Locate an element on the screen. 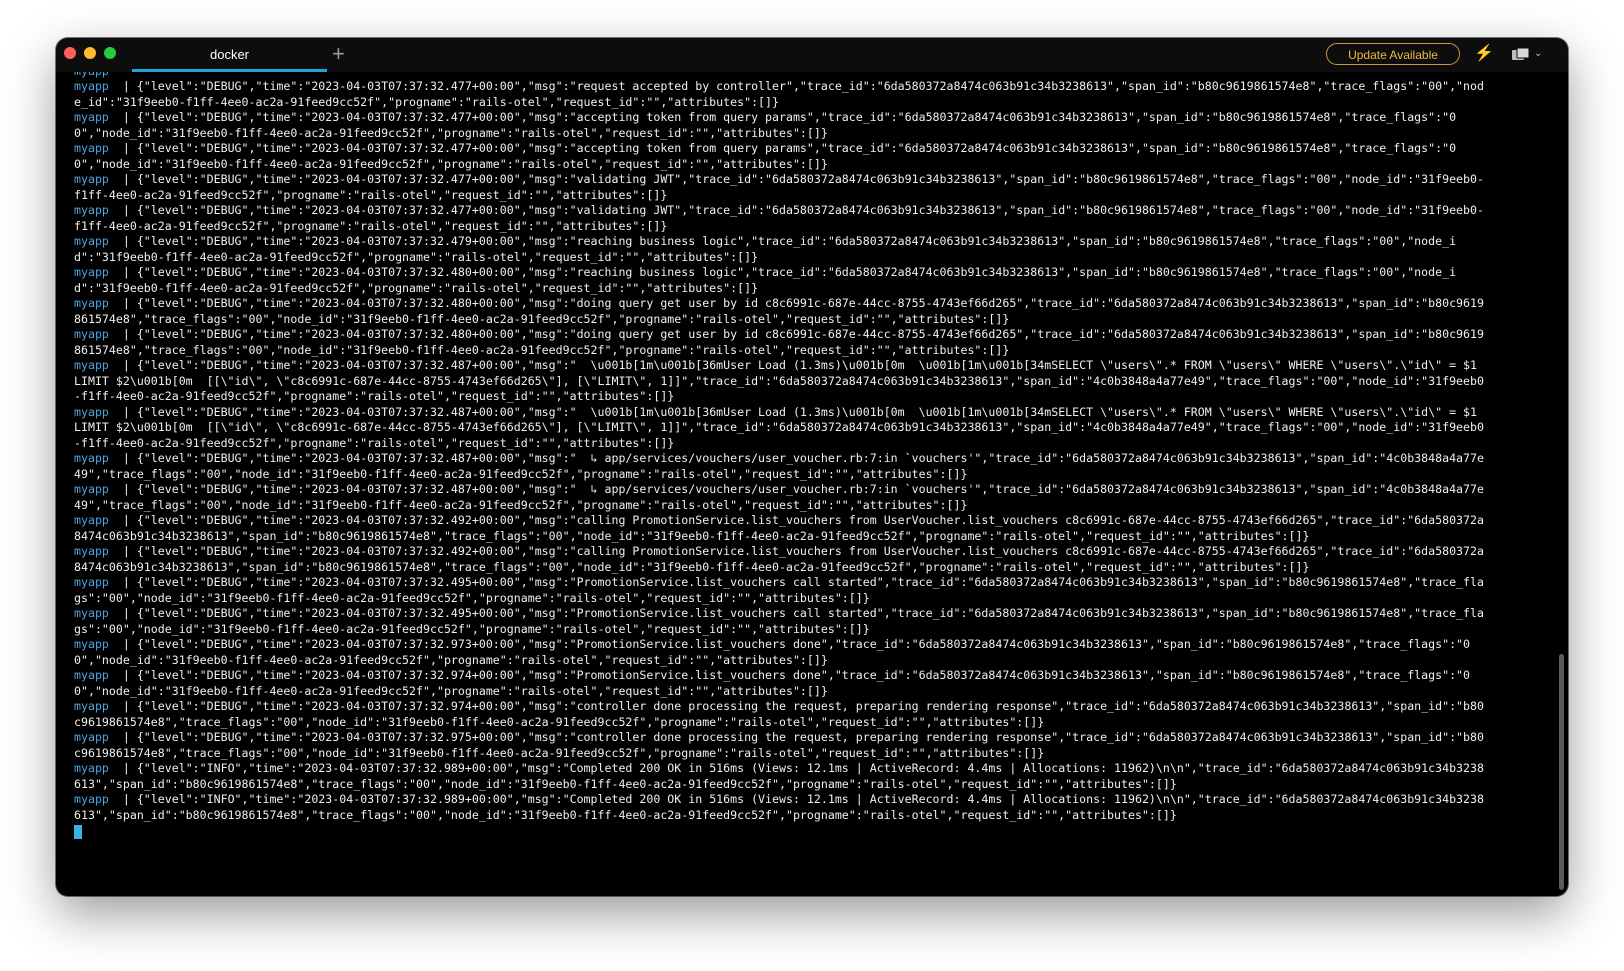 The width and height of the screenshot is (1624, 971). new-tab-button: + is located at coordinates (338, 54).